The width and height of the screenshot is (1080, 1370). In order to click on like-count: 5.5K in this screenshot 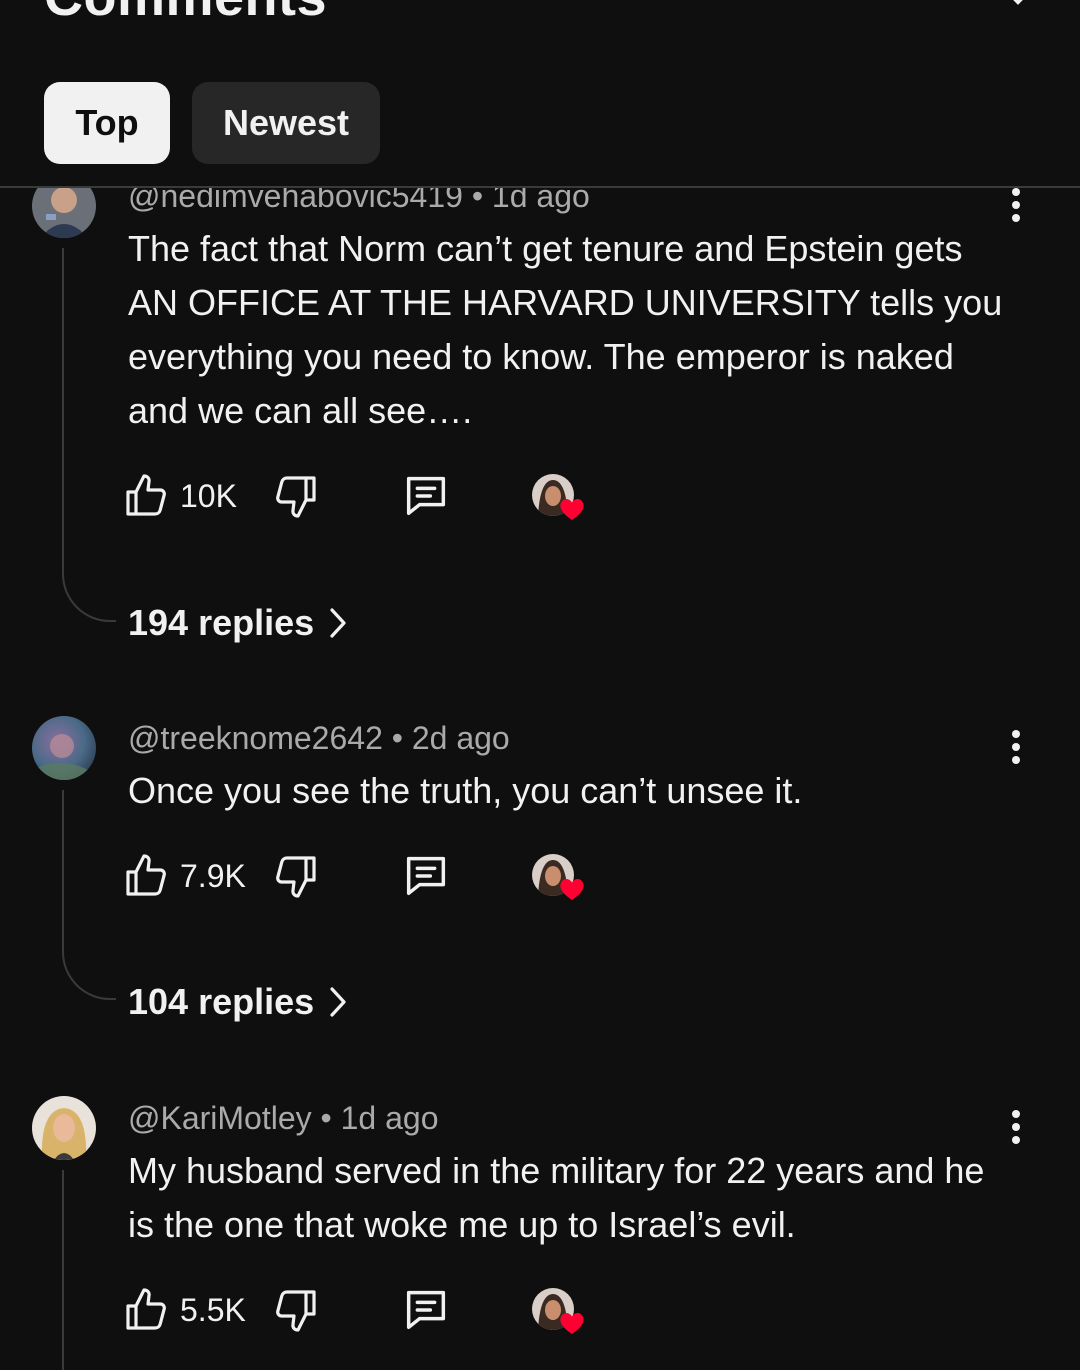, I will do `click(213, 1309)`.